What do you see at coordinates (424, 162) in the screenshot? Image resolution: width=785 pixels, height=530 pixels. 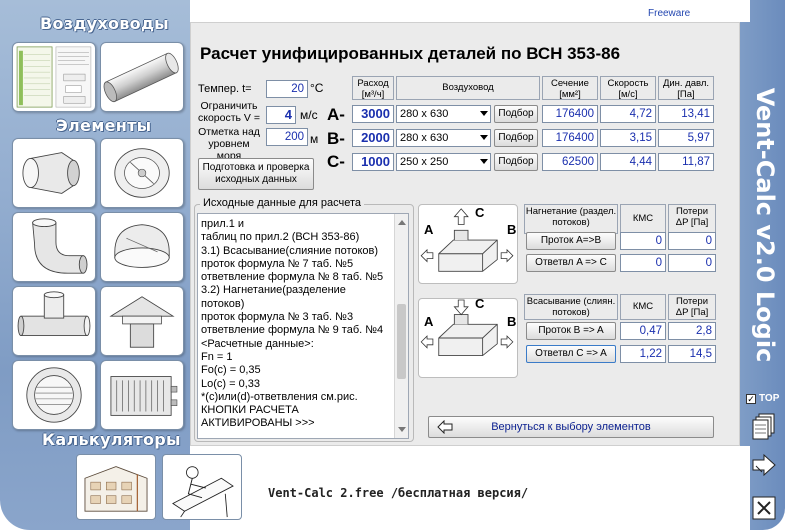 I see `row-c-duct-value: 250 x 250` at bounding box center [424, 162].